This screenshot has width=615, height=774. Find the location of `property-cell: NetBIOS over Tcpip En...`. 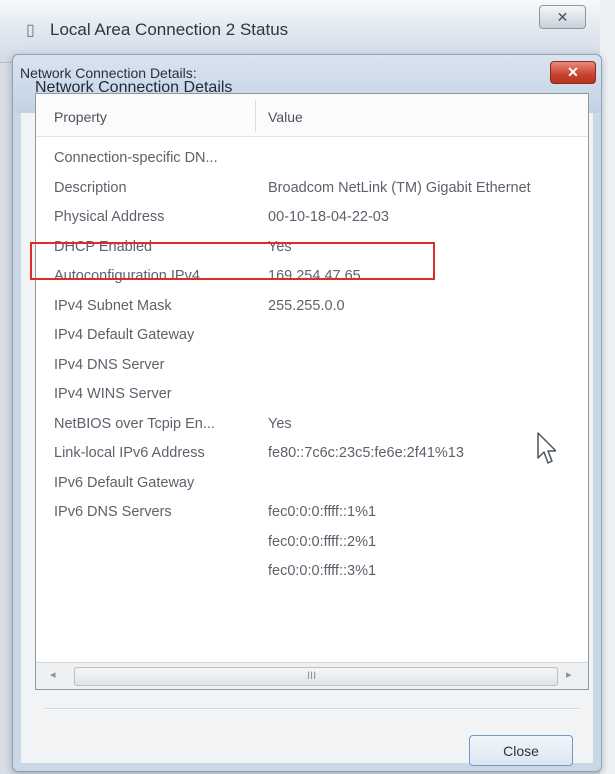

property-cell: NetBIOS over Tcpip En... is located at coordinates (134, 423).